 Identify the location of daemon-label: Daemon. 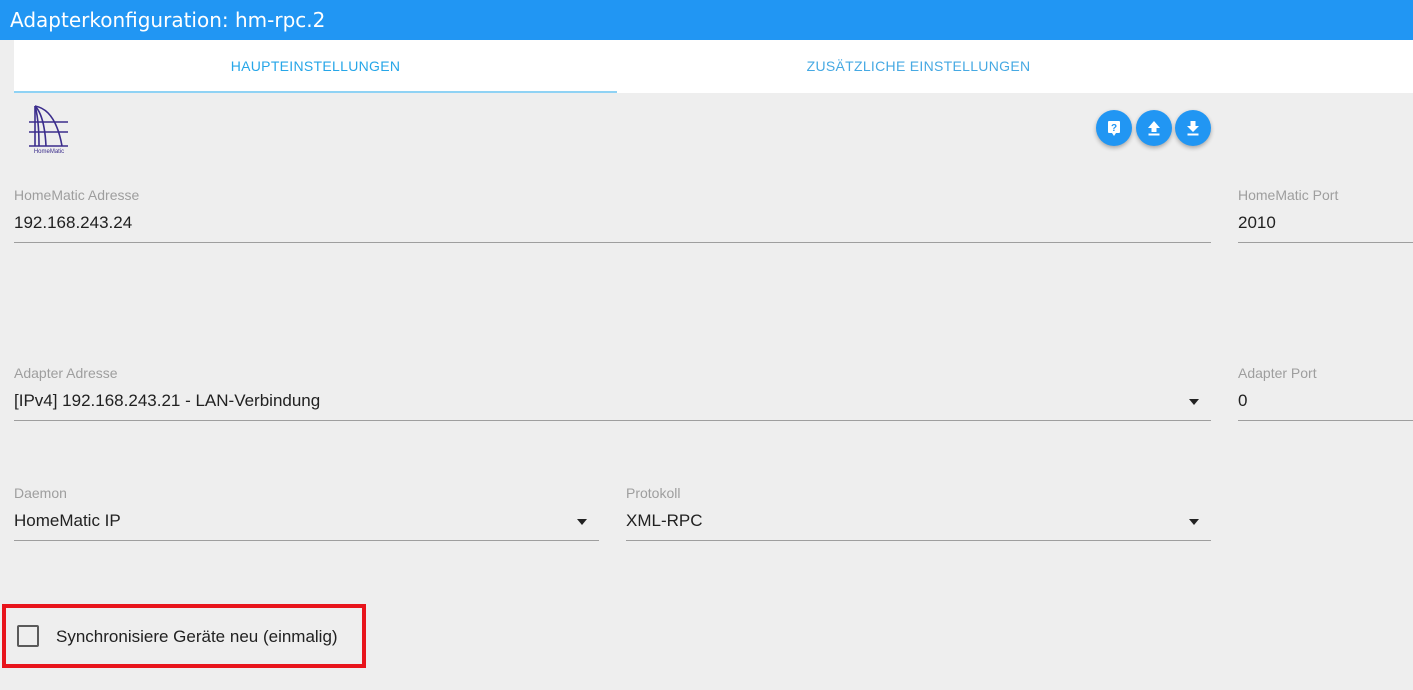
(40, 493).